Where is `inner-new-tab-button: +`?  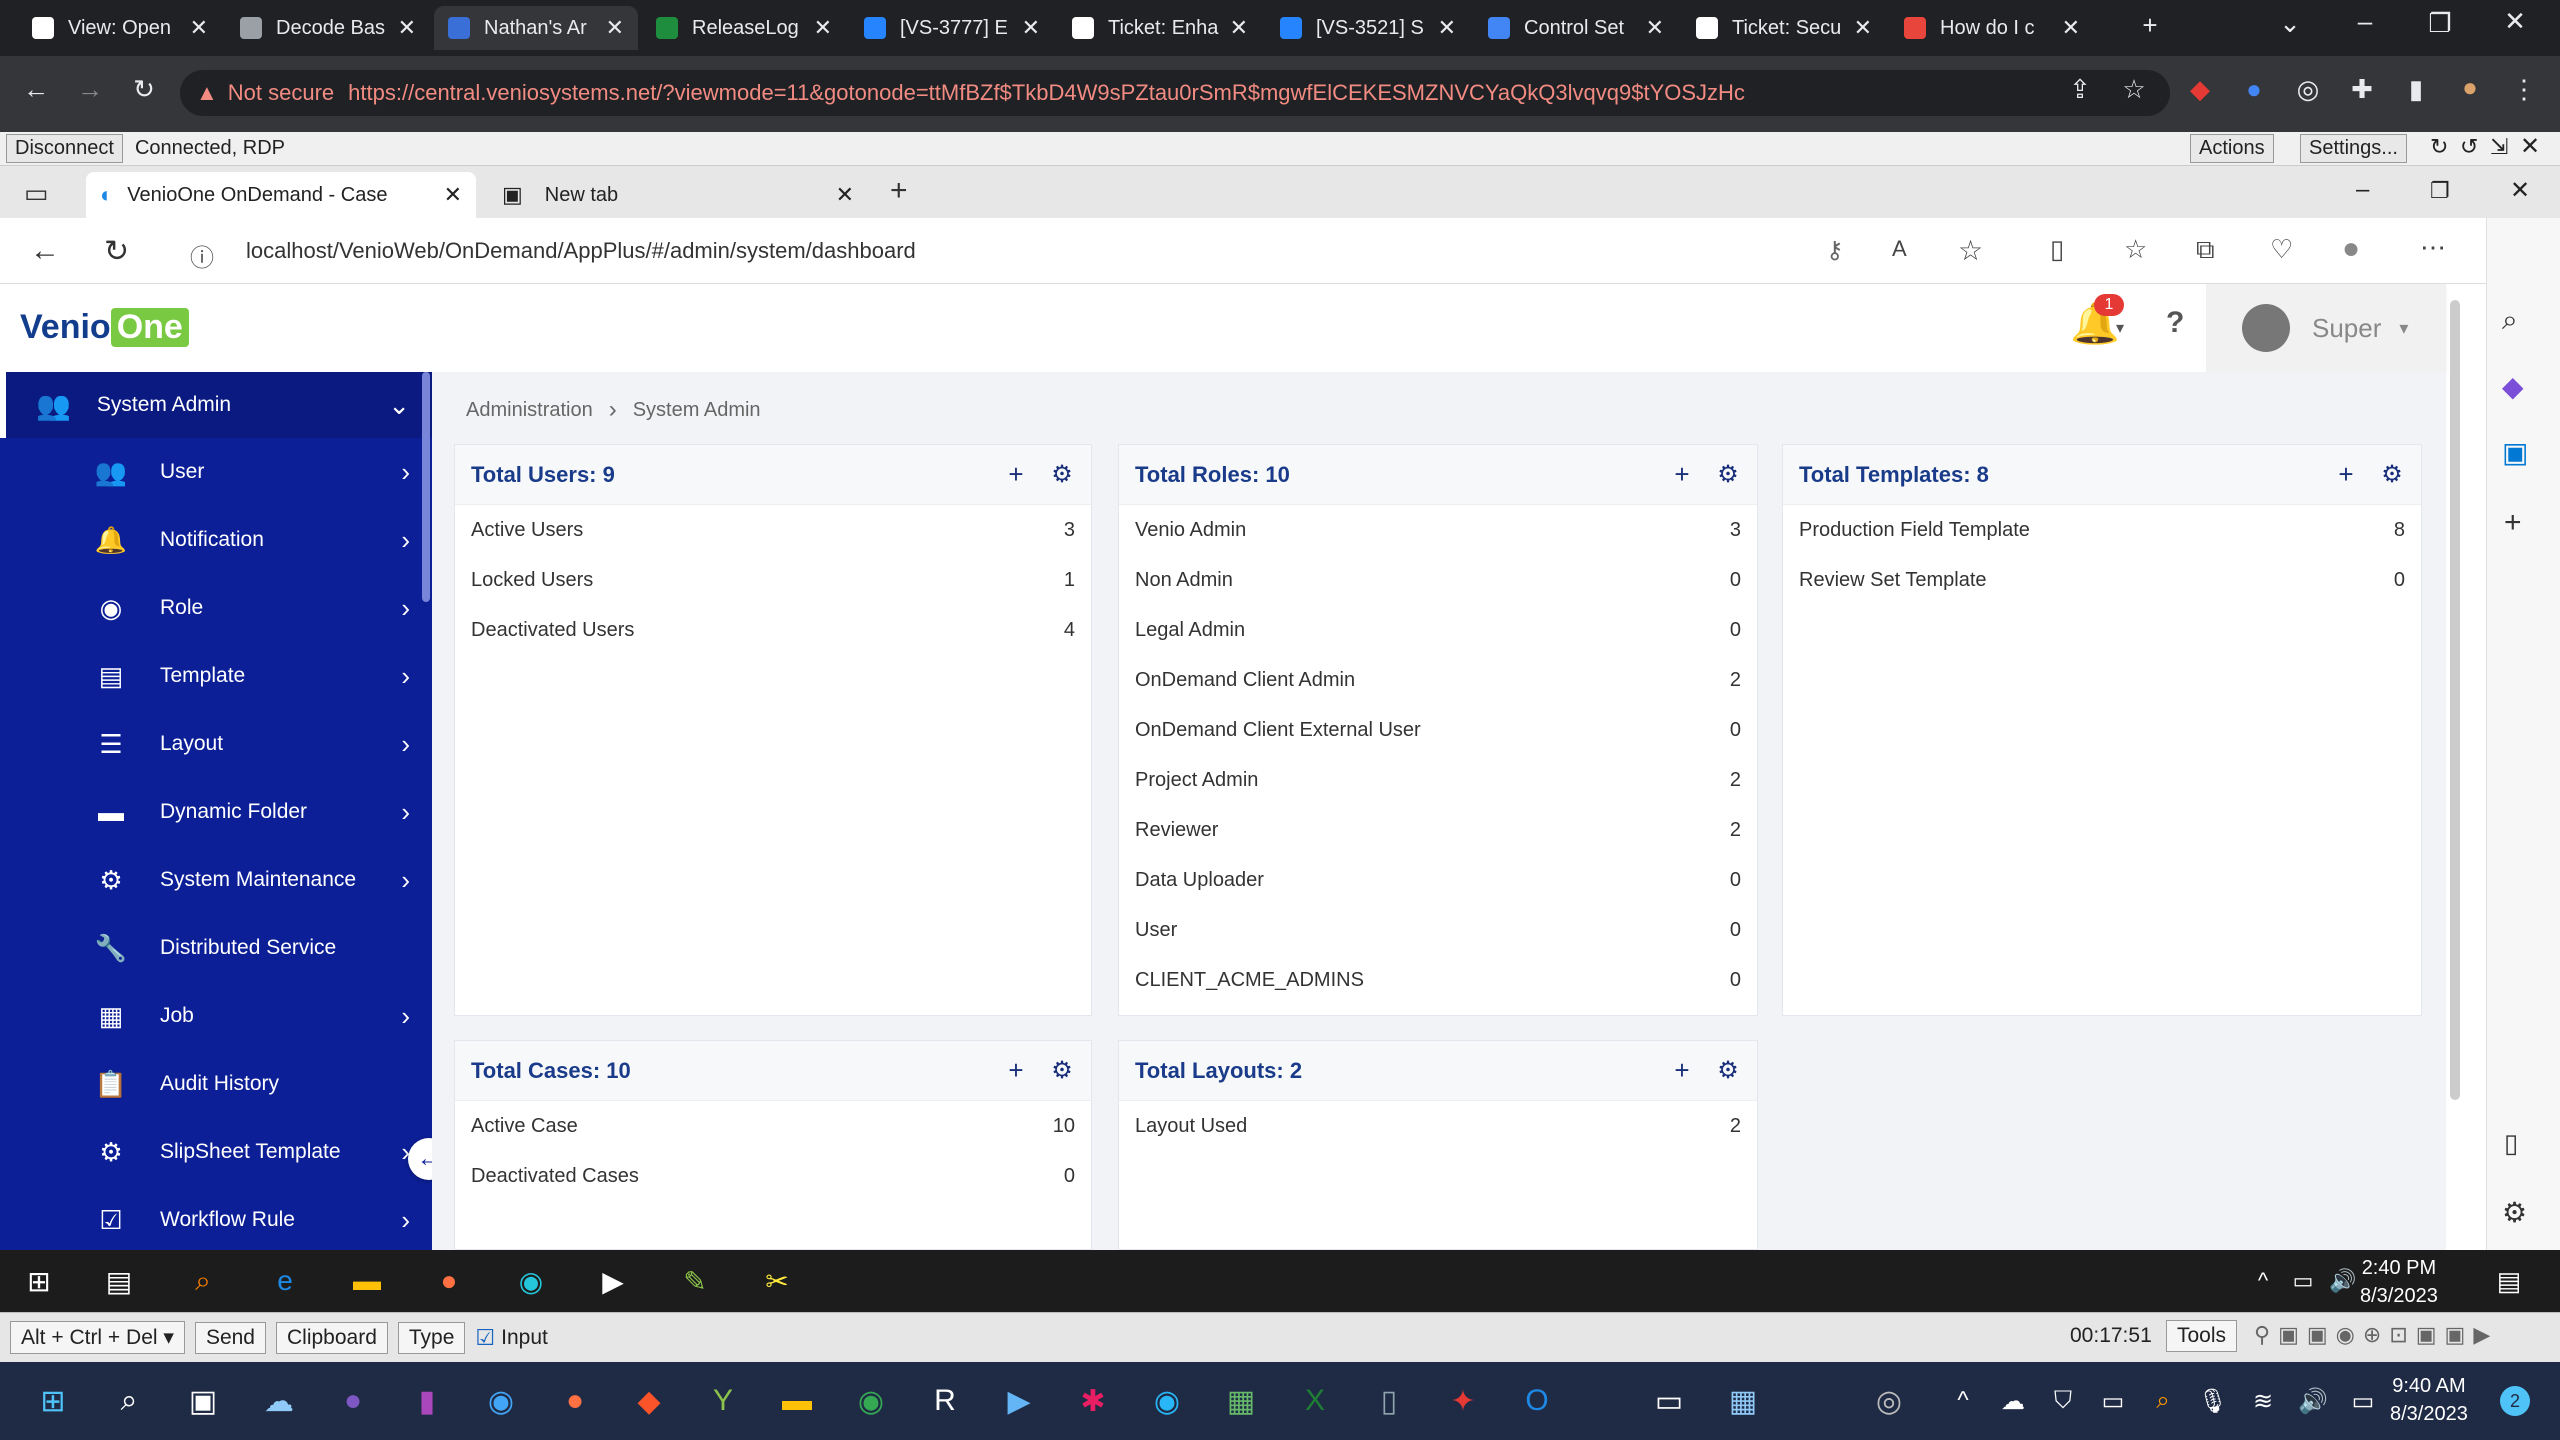
inner-new-tab-button: + is located at coordinates (899, 191).